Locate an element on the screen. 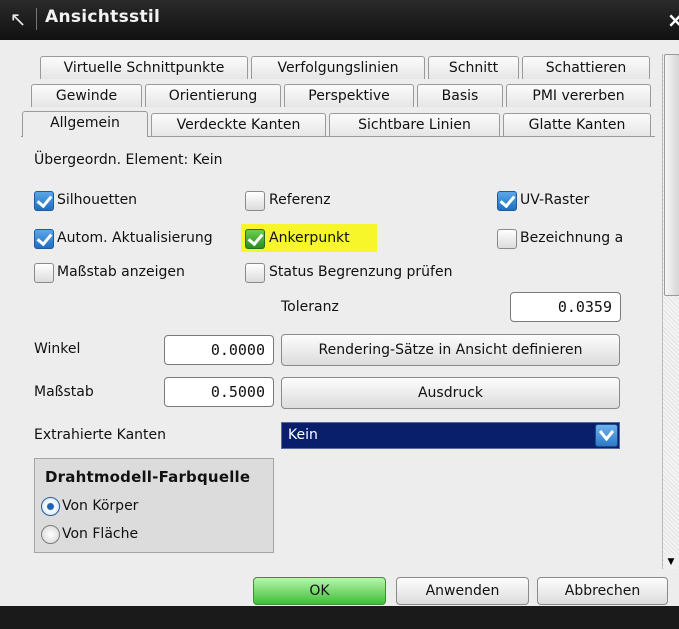 Image resolution: width=679 pixels, height=629 pixels. referenz-label: Referenz is located at coordinates (300, 200).